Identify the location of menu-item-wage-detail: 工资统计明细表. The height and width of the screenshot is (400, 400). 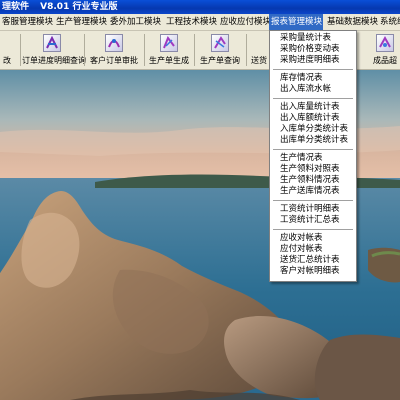
(310, 209).